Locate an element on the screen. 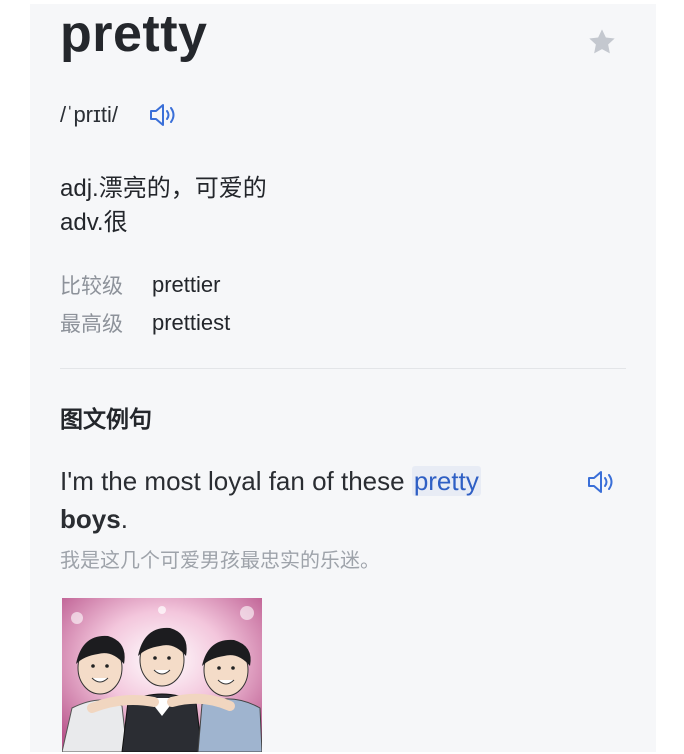 The image size is (684, 754). star-icon is located at coordinates (602, 42).